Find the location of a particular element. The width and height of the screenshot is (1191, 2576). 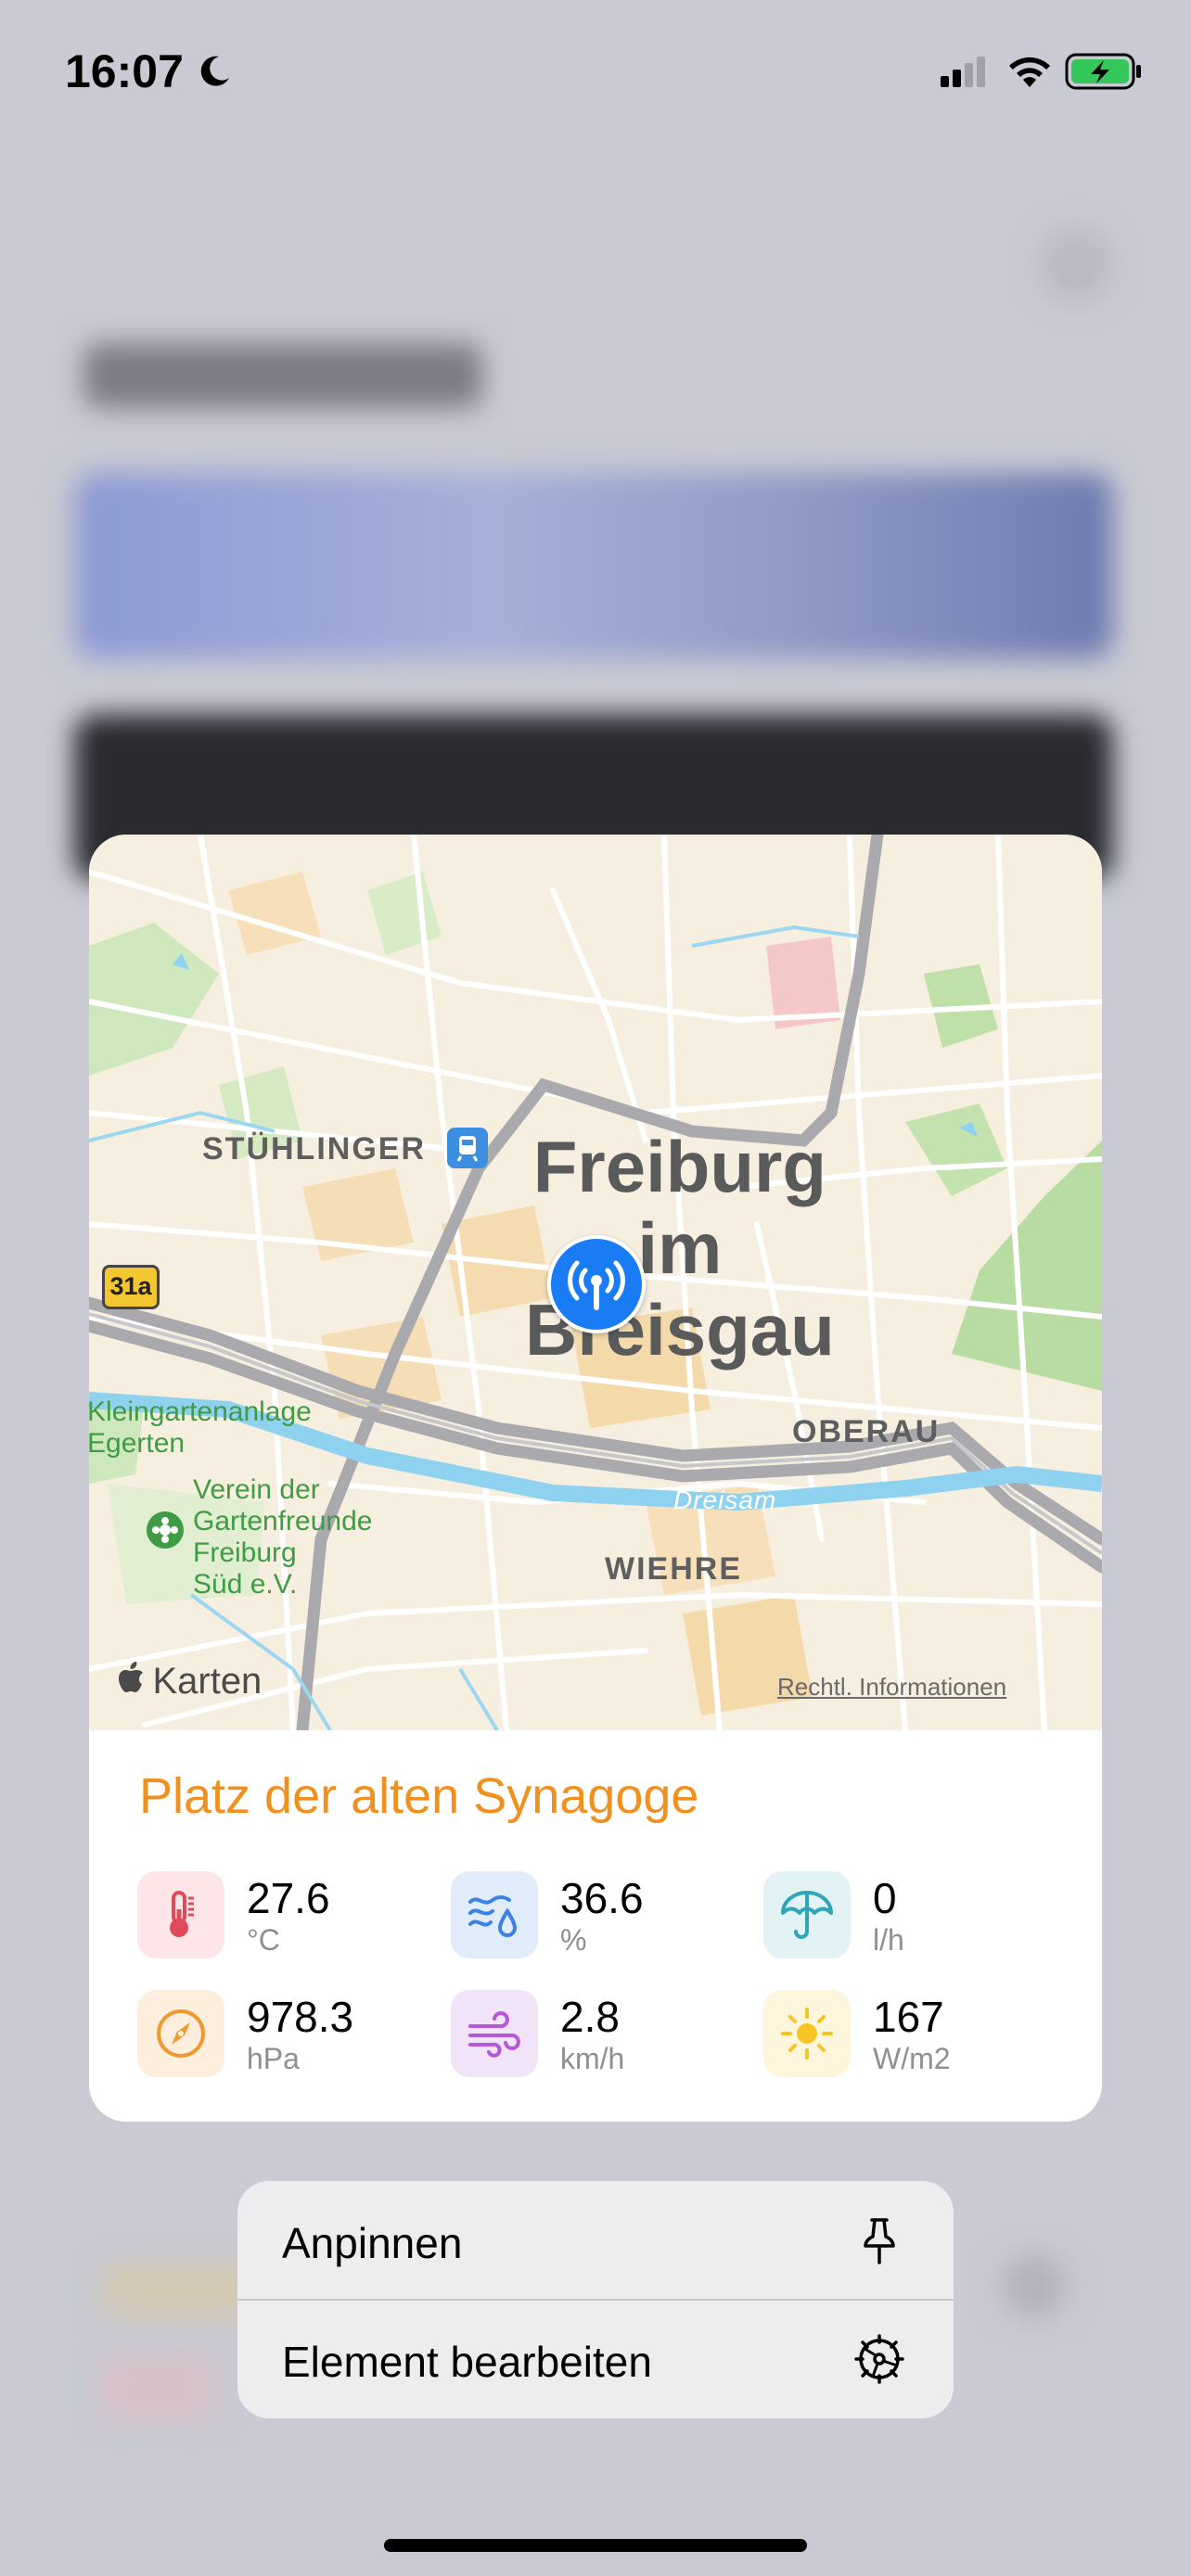

status-time: 16:07 is located at coordinates (124, 71).